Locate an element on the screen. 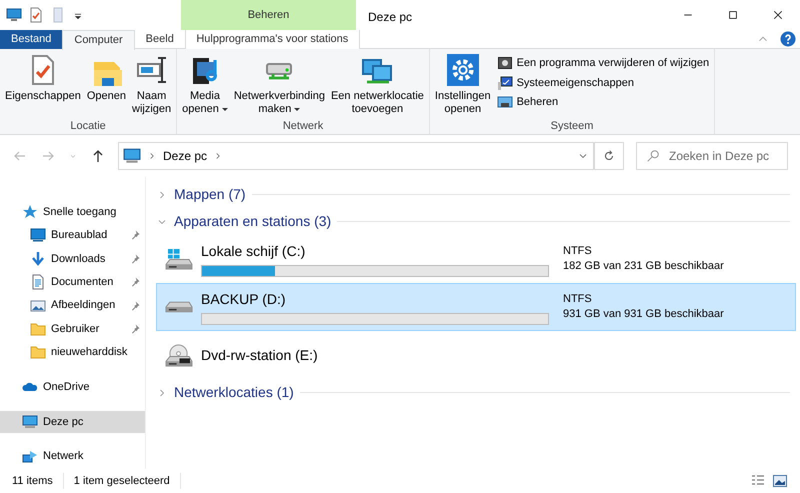 This screenshot has height=493, width=800. dvd-drive-icon is located at coordinates (179, 355).